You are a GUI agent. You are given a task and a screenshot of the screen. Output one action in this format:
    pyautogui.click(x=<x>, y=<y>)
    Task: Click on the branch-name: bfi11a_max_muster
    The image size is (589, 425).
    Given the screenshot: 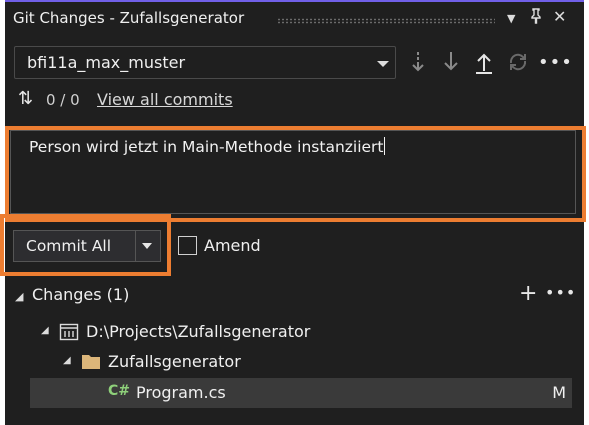 What is the action you would take?
    pyautogui.click(x=106, y=62)
    